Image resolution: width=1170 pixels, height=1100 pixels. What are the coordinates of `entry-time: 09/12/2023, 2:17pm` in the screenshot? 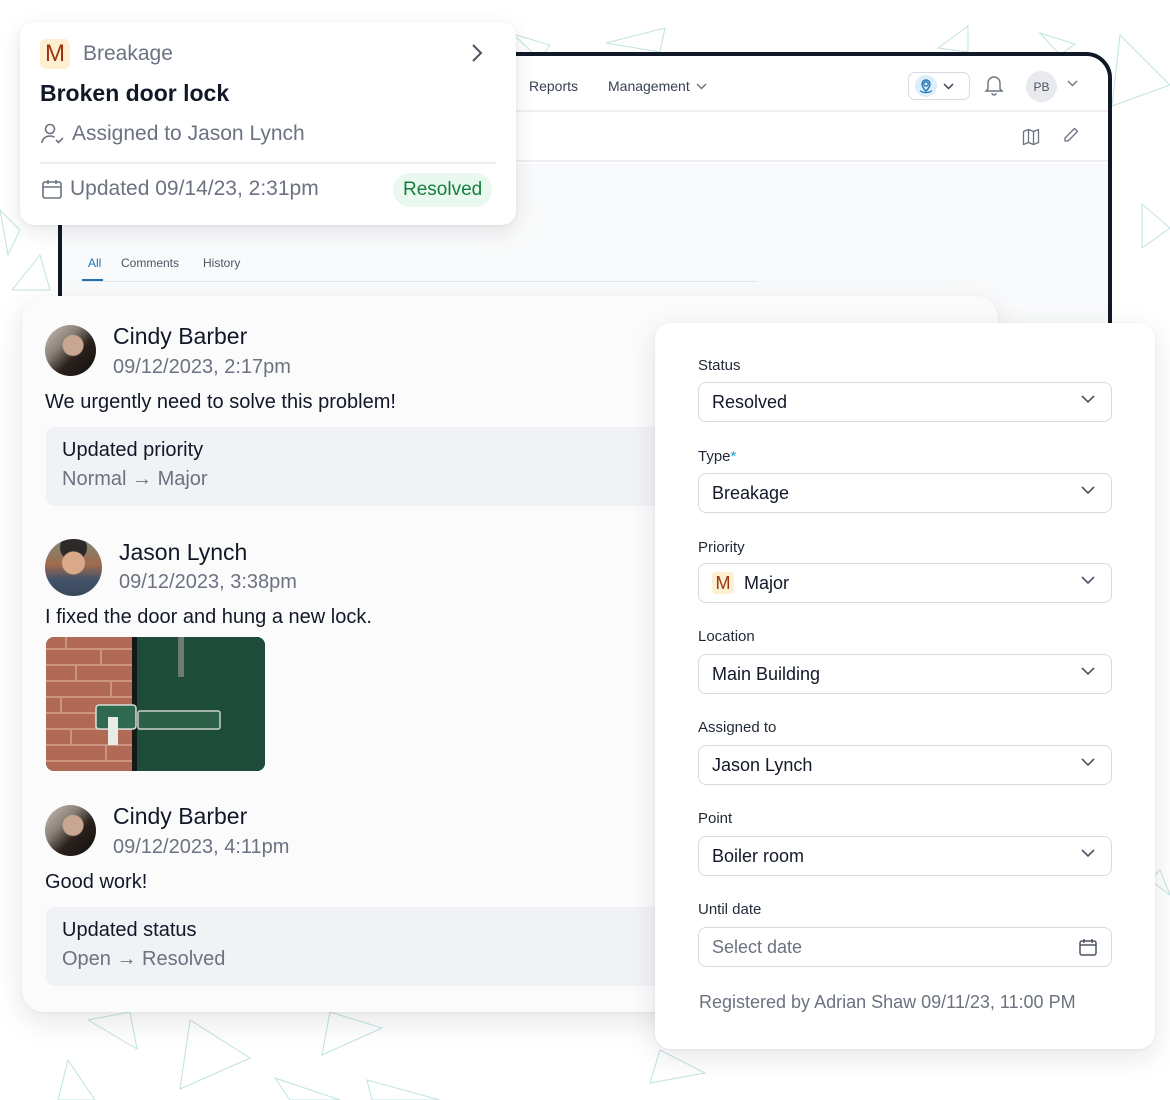 It's located at (202, 367).